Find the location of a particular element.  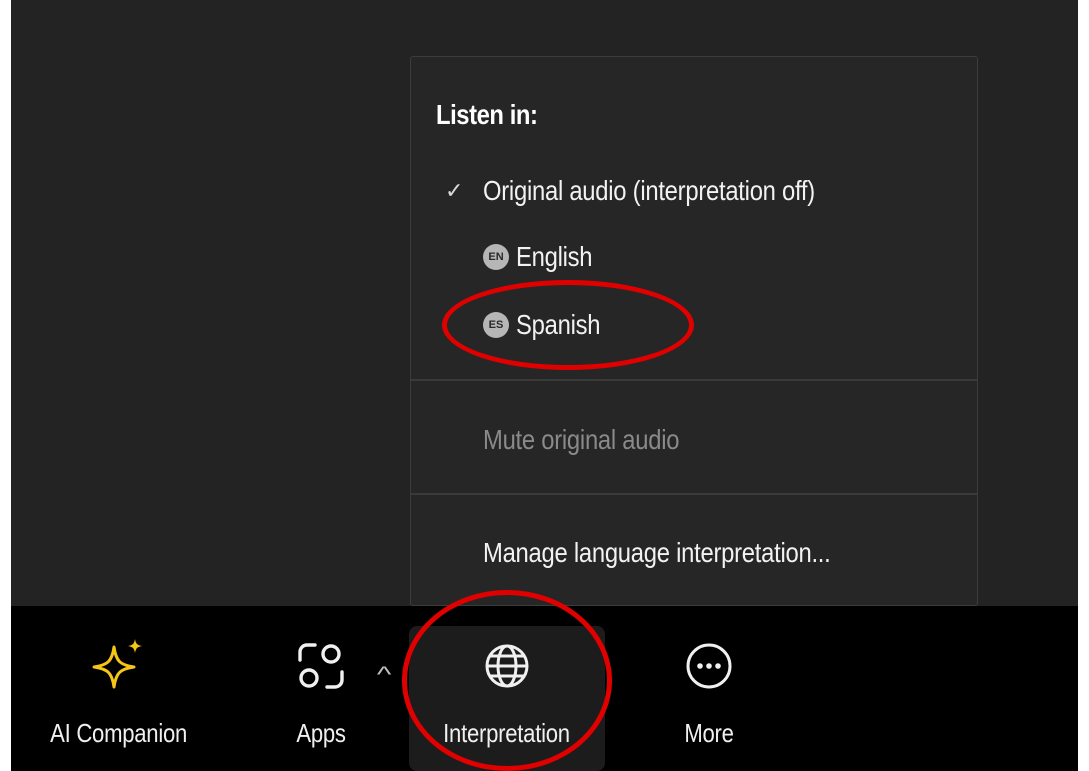

spanish-badge-icon: ES is located at coordinates (496, 325).